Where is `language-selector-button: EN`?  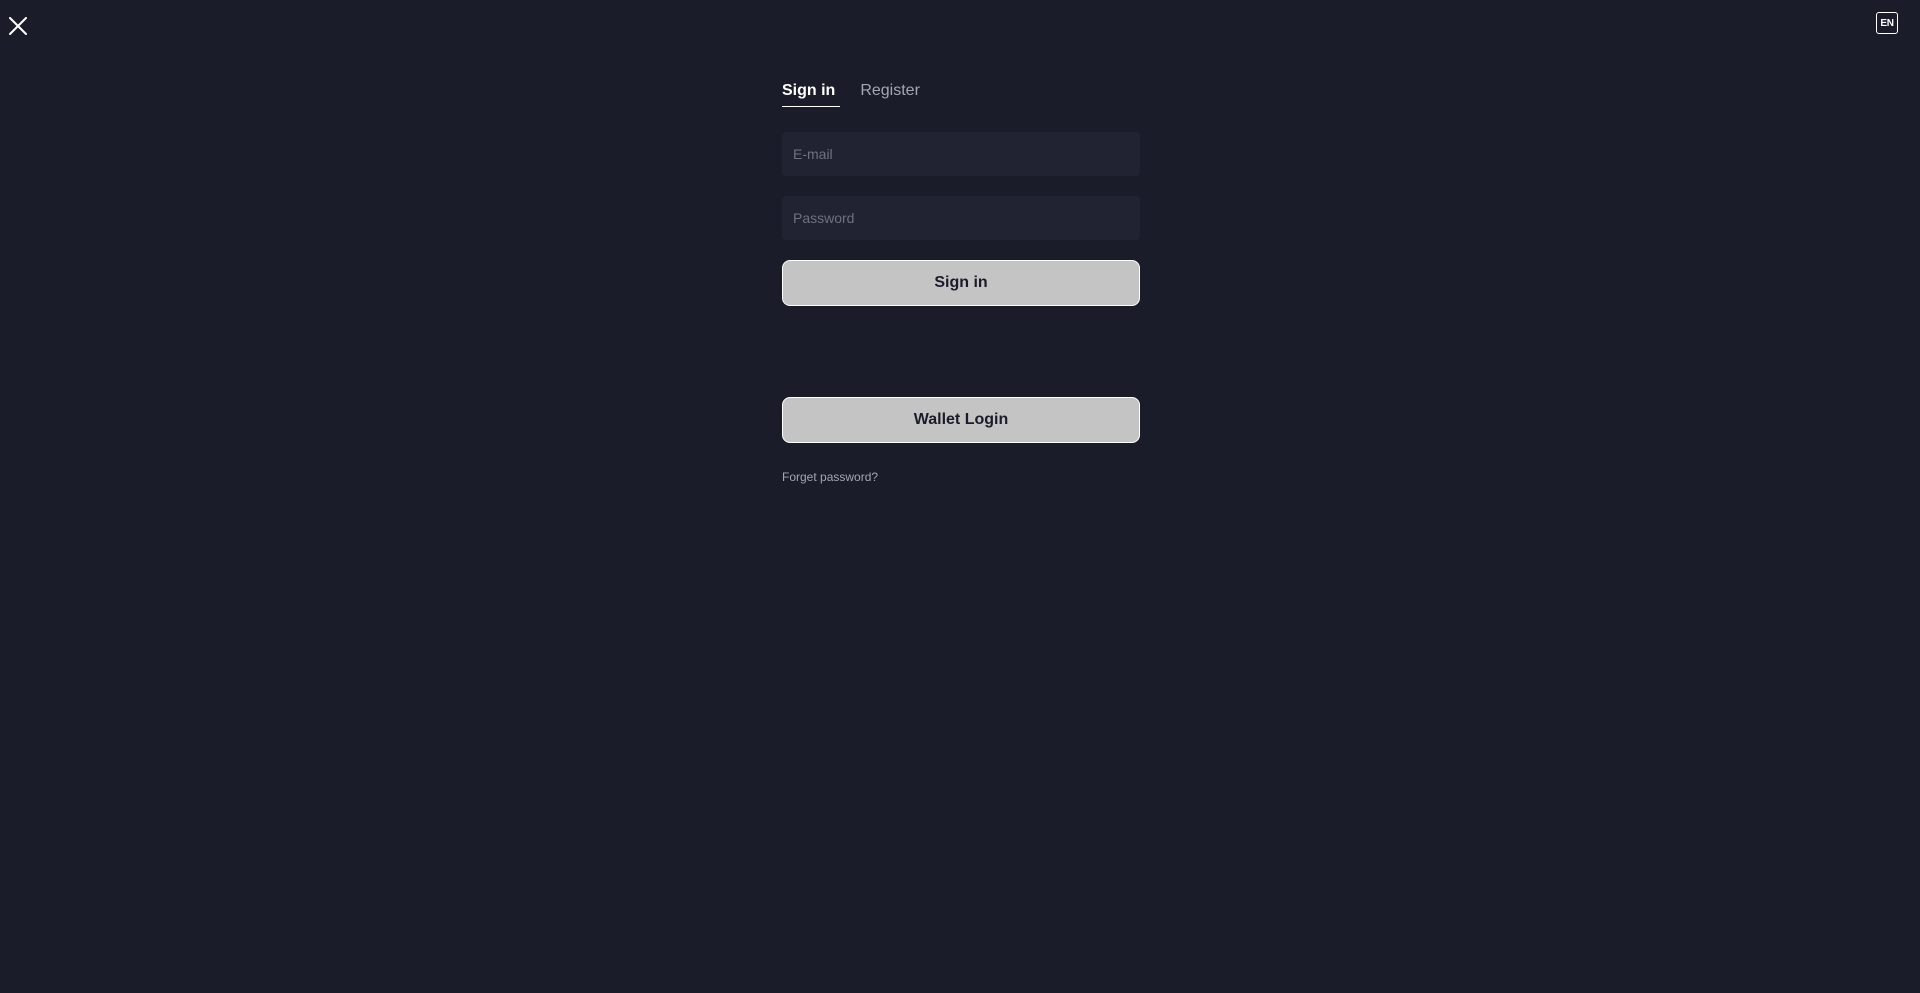 language-selector-button: EN is located at coordinates (1887, 23).